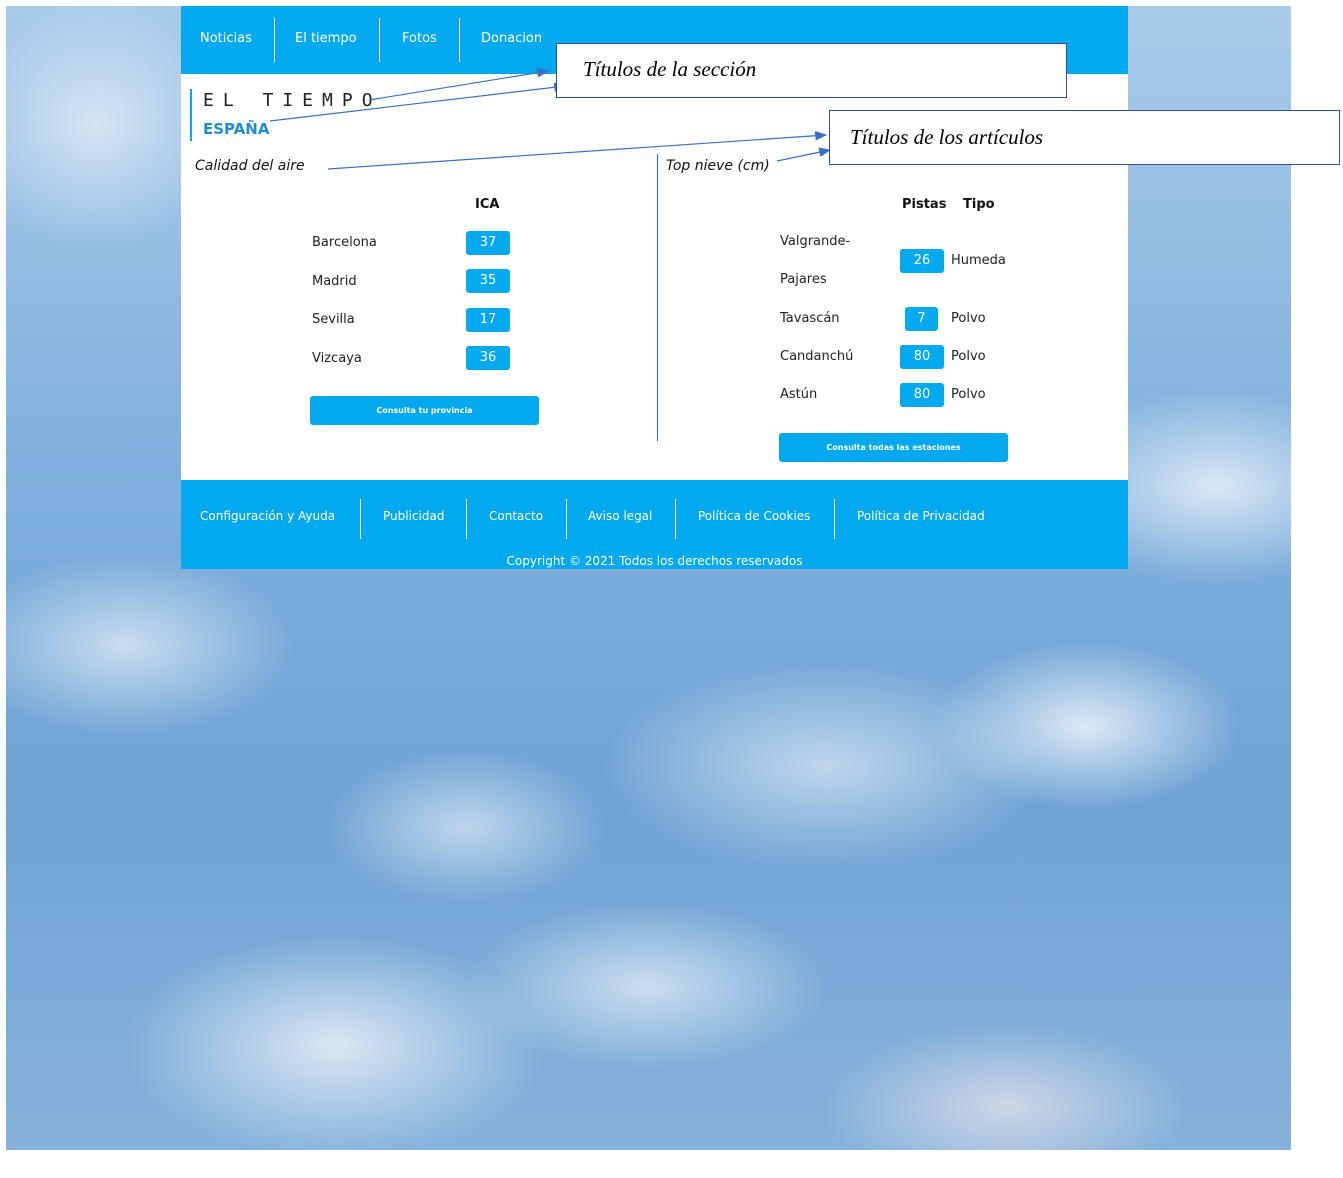  What do you see at coordinates (921, 516) in the screenshot?
I see `footer-link-privacidad: Política de Privacidad` at bounding box center [921, 516].